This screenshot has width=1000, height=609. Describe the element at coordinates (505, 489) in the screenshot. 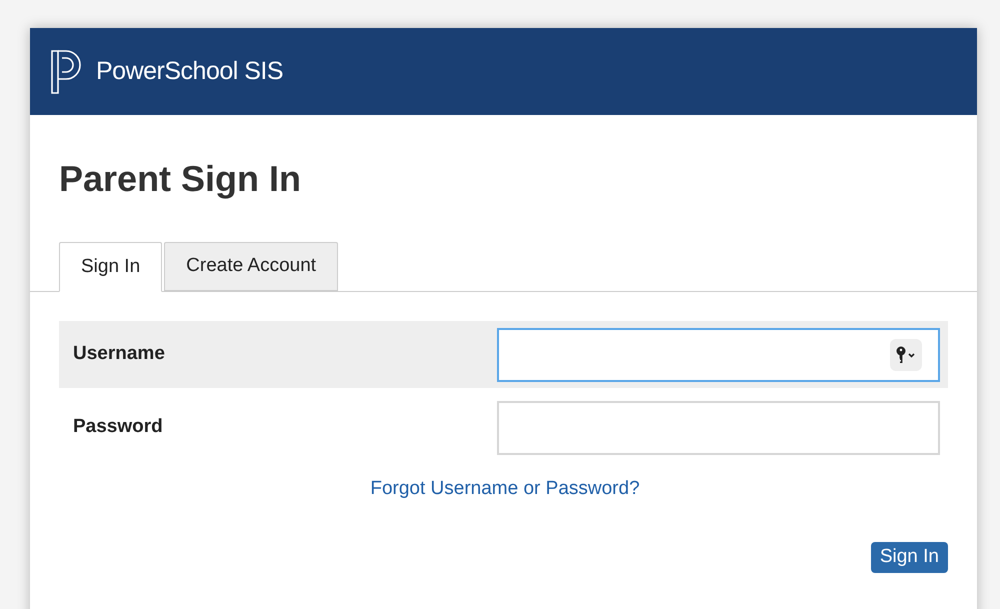

I see `forgot-link: Forgot Username or Password?` at that location.